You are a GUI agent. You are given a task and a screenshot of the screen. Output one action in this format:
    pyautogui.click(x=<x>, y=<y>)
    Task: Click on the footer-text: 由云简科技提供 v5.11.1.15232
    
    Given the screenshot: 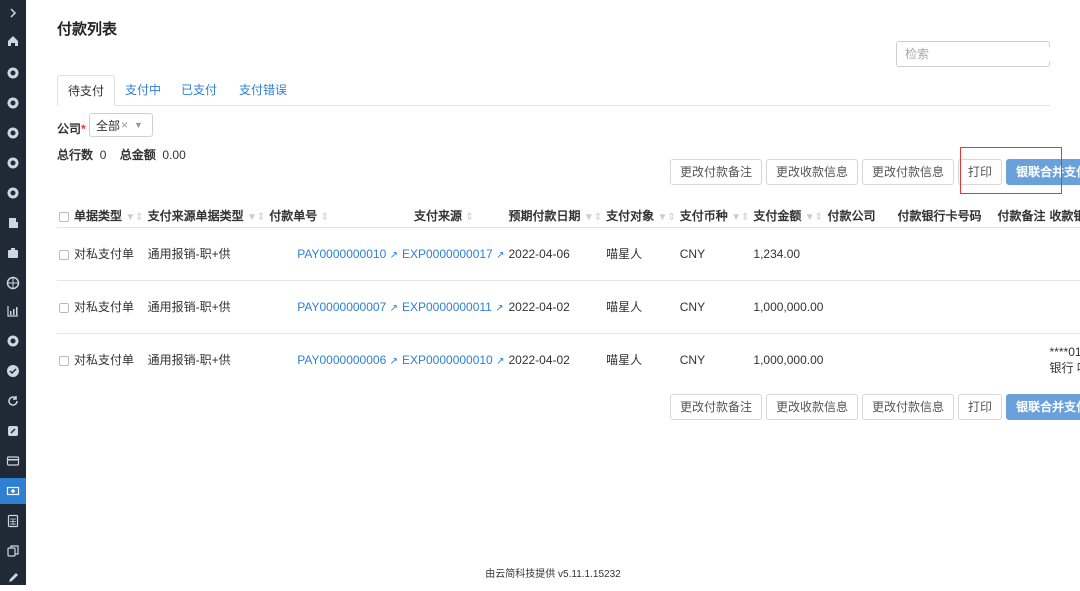 What is the action you would take?
    pyautogui.click(x=553, y=574)
    